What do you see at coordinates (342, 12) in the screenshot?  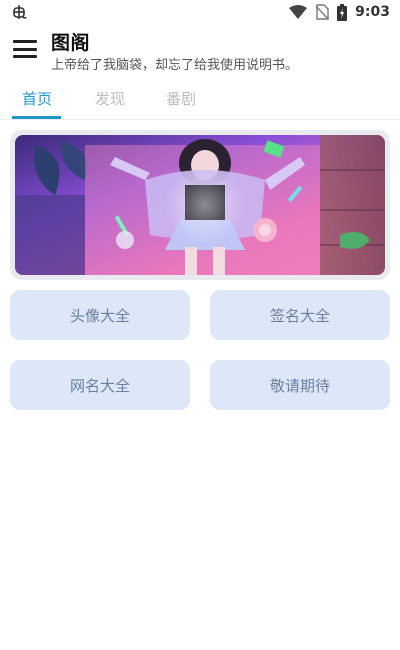 I see `battery-charging-icon` at bounding box center [342, 12].